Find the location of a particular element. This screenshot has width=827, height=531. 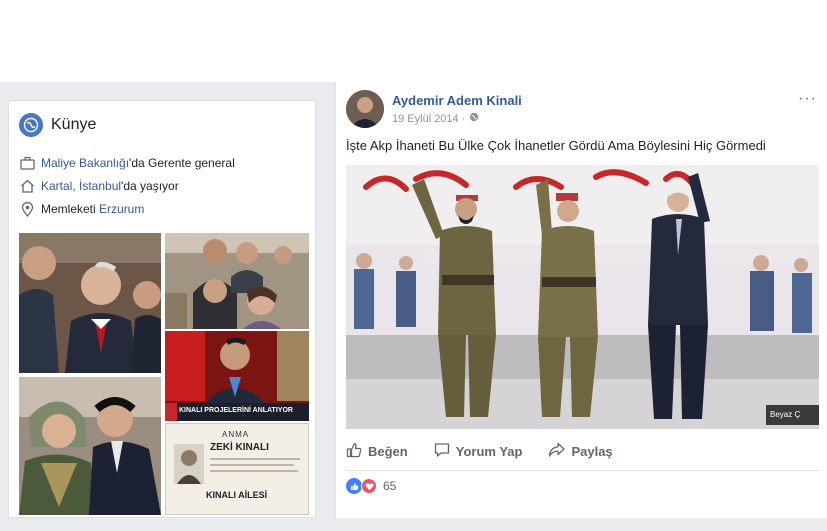

comment-button: Yorum Yap is located at coordinates (478, 451).